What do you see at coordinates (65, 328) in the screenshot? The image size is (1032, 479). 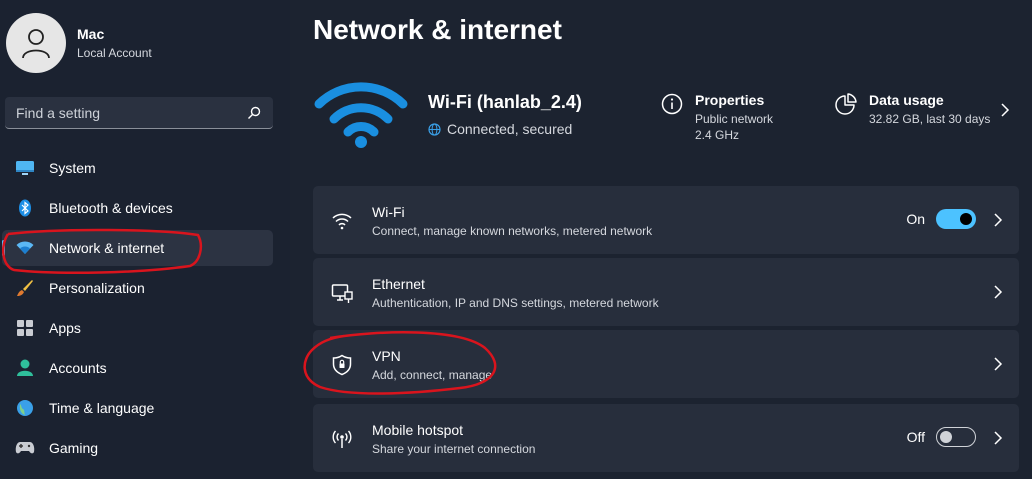 I see `sidebar-item-label: Apps` at bounding box center [65, 328].